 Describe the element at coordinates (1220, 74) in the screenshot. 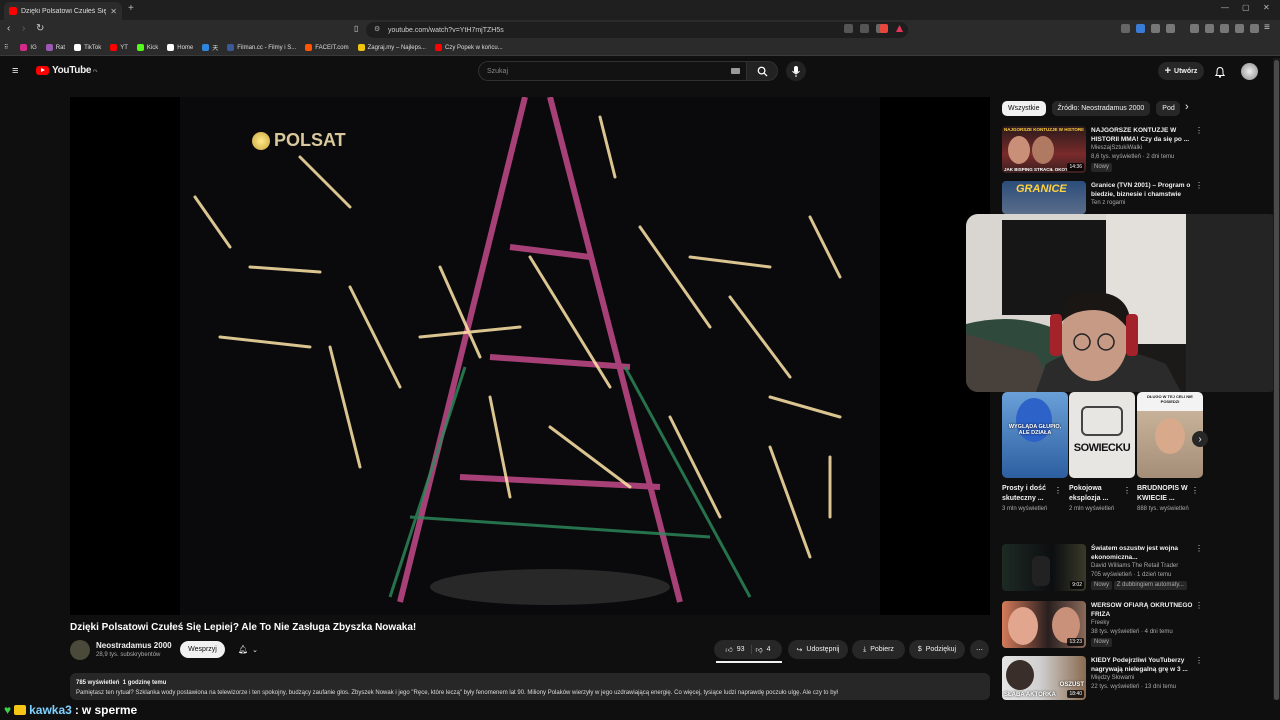

I see `notifications-icon` at that location.